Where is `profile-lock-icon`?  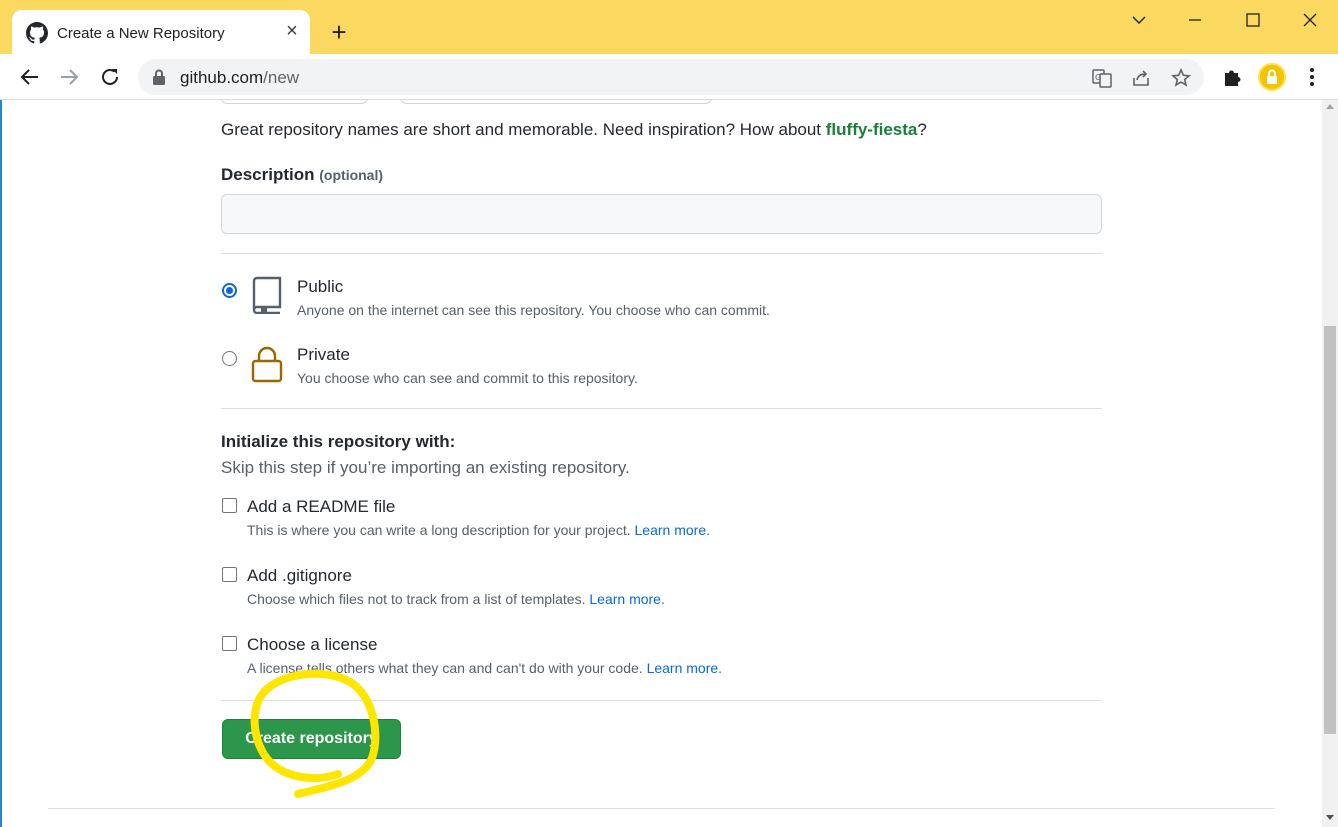 profile-lock-icon is located at coordinates (1272, 76).